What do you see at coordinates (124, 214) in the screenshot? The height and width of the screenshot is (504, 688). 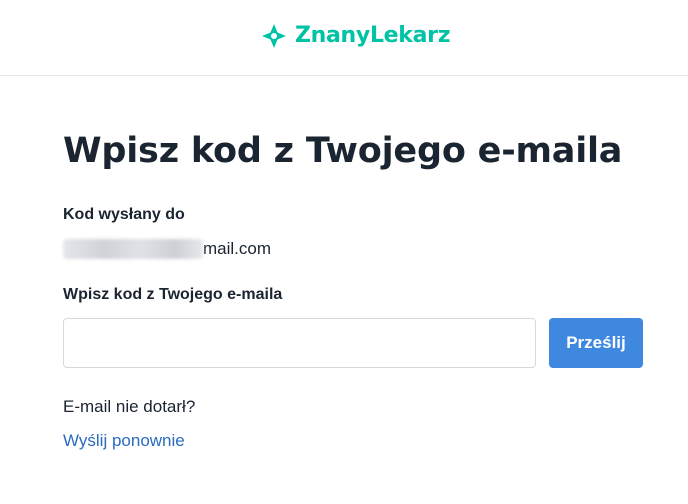 I see `code-sent-label: Kod wysłany do` at bounding box center [124, 214].